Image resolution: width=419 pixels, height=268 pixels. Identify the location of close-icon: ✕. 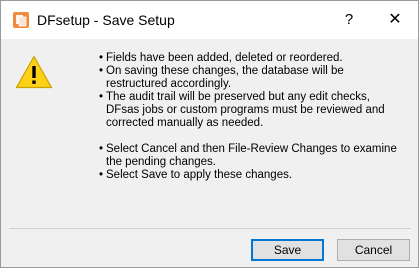
(395, 19).